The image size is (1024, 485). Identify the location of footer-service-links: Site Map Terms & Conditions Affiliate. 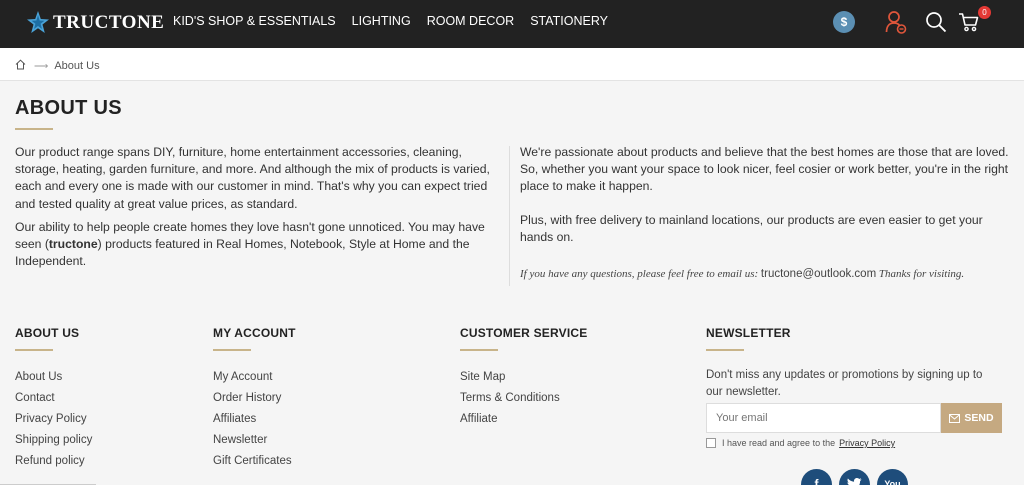
(523, 398).